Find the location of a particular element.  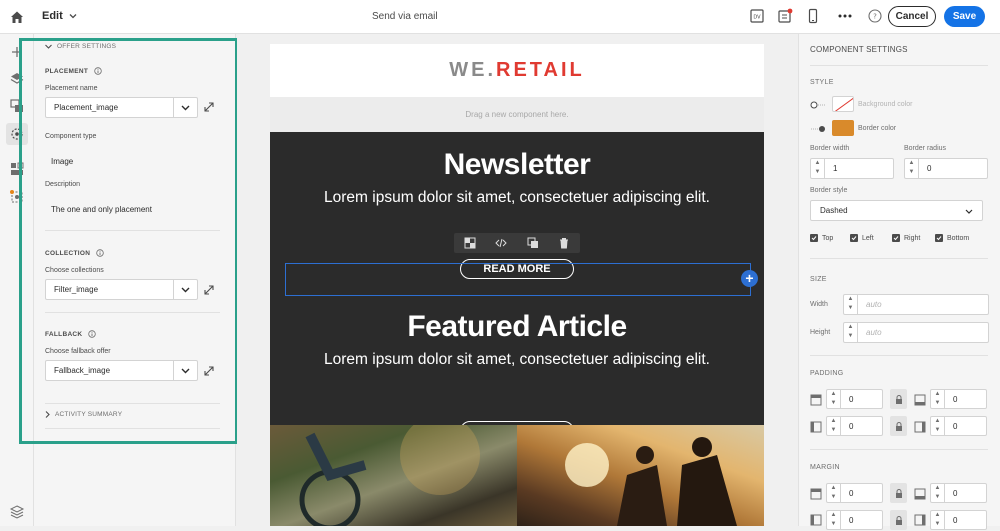

collection-header: COLLECTION is located at coordinates (74, 253).